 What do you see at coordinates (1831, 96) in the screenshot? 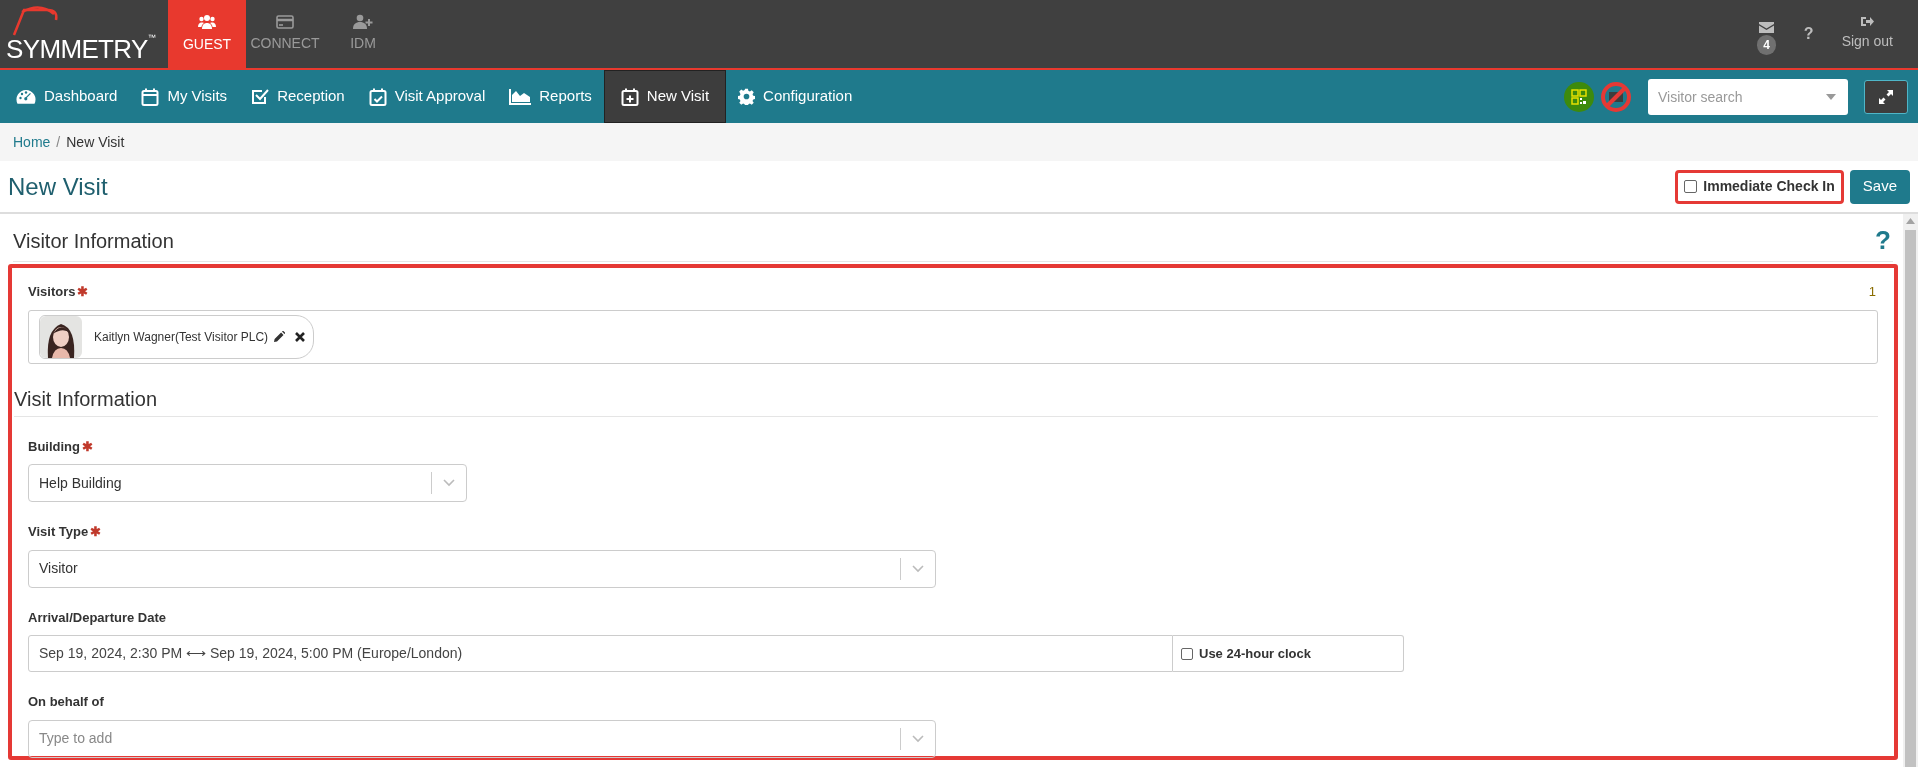
I see `caret-icon` at bounding box center [1831, 96].